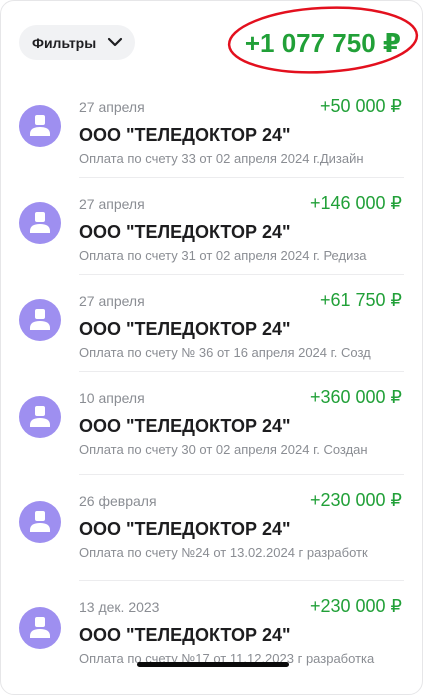 This screenshot has width=423, height=695. I want to click on transaction-amount: +146 000 ₽, so click(355, 203).